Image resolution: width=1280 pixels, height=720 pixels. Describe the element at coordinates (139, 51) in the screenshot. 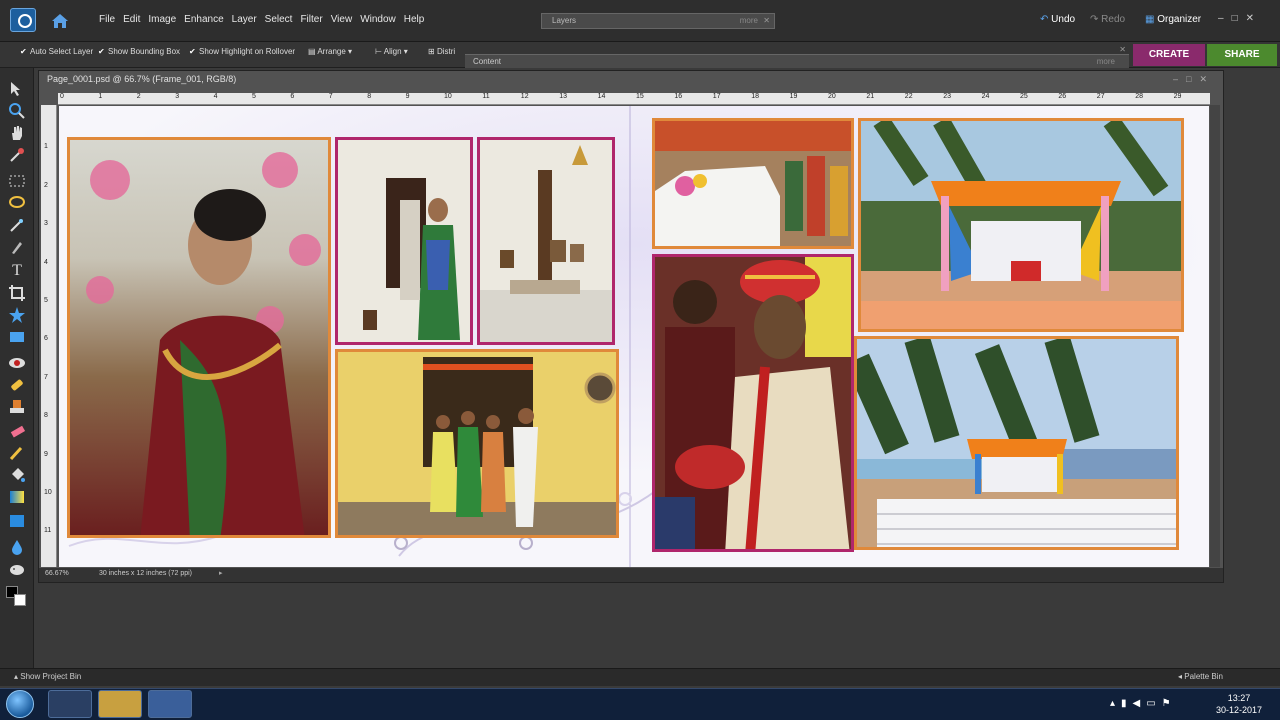

I see `bounding-box-checkbox: ✔ Show Bounding Box` at that location.